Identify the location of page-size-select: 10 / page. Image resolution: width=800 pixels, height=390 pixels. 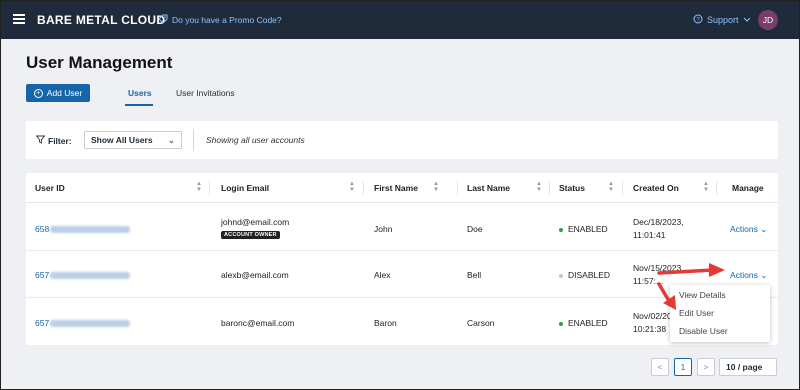
(748, 367).